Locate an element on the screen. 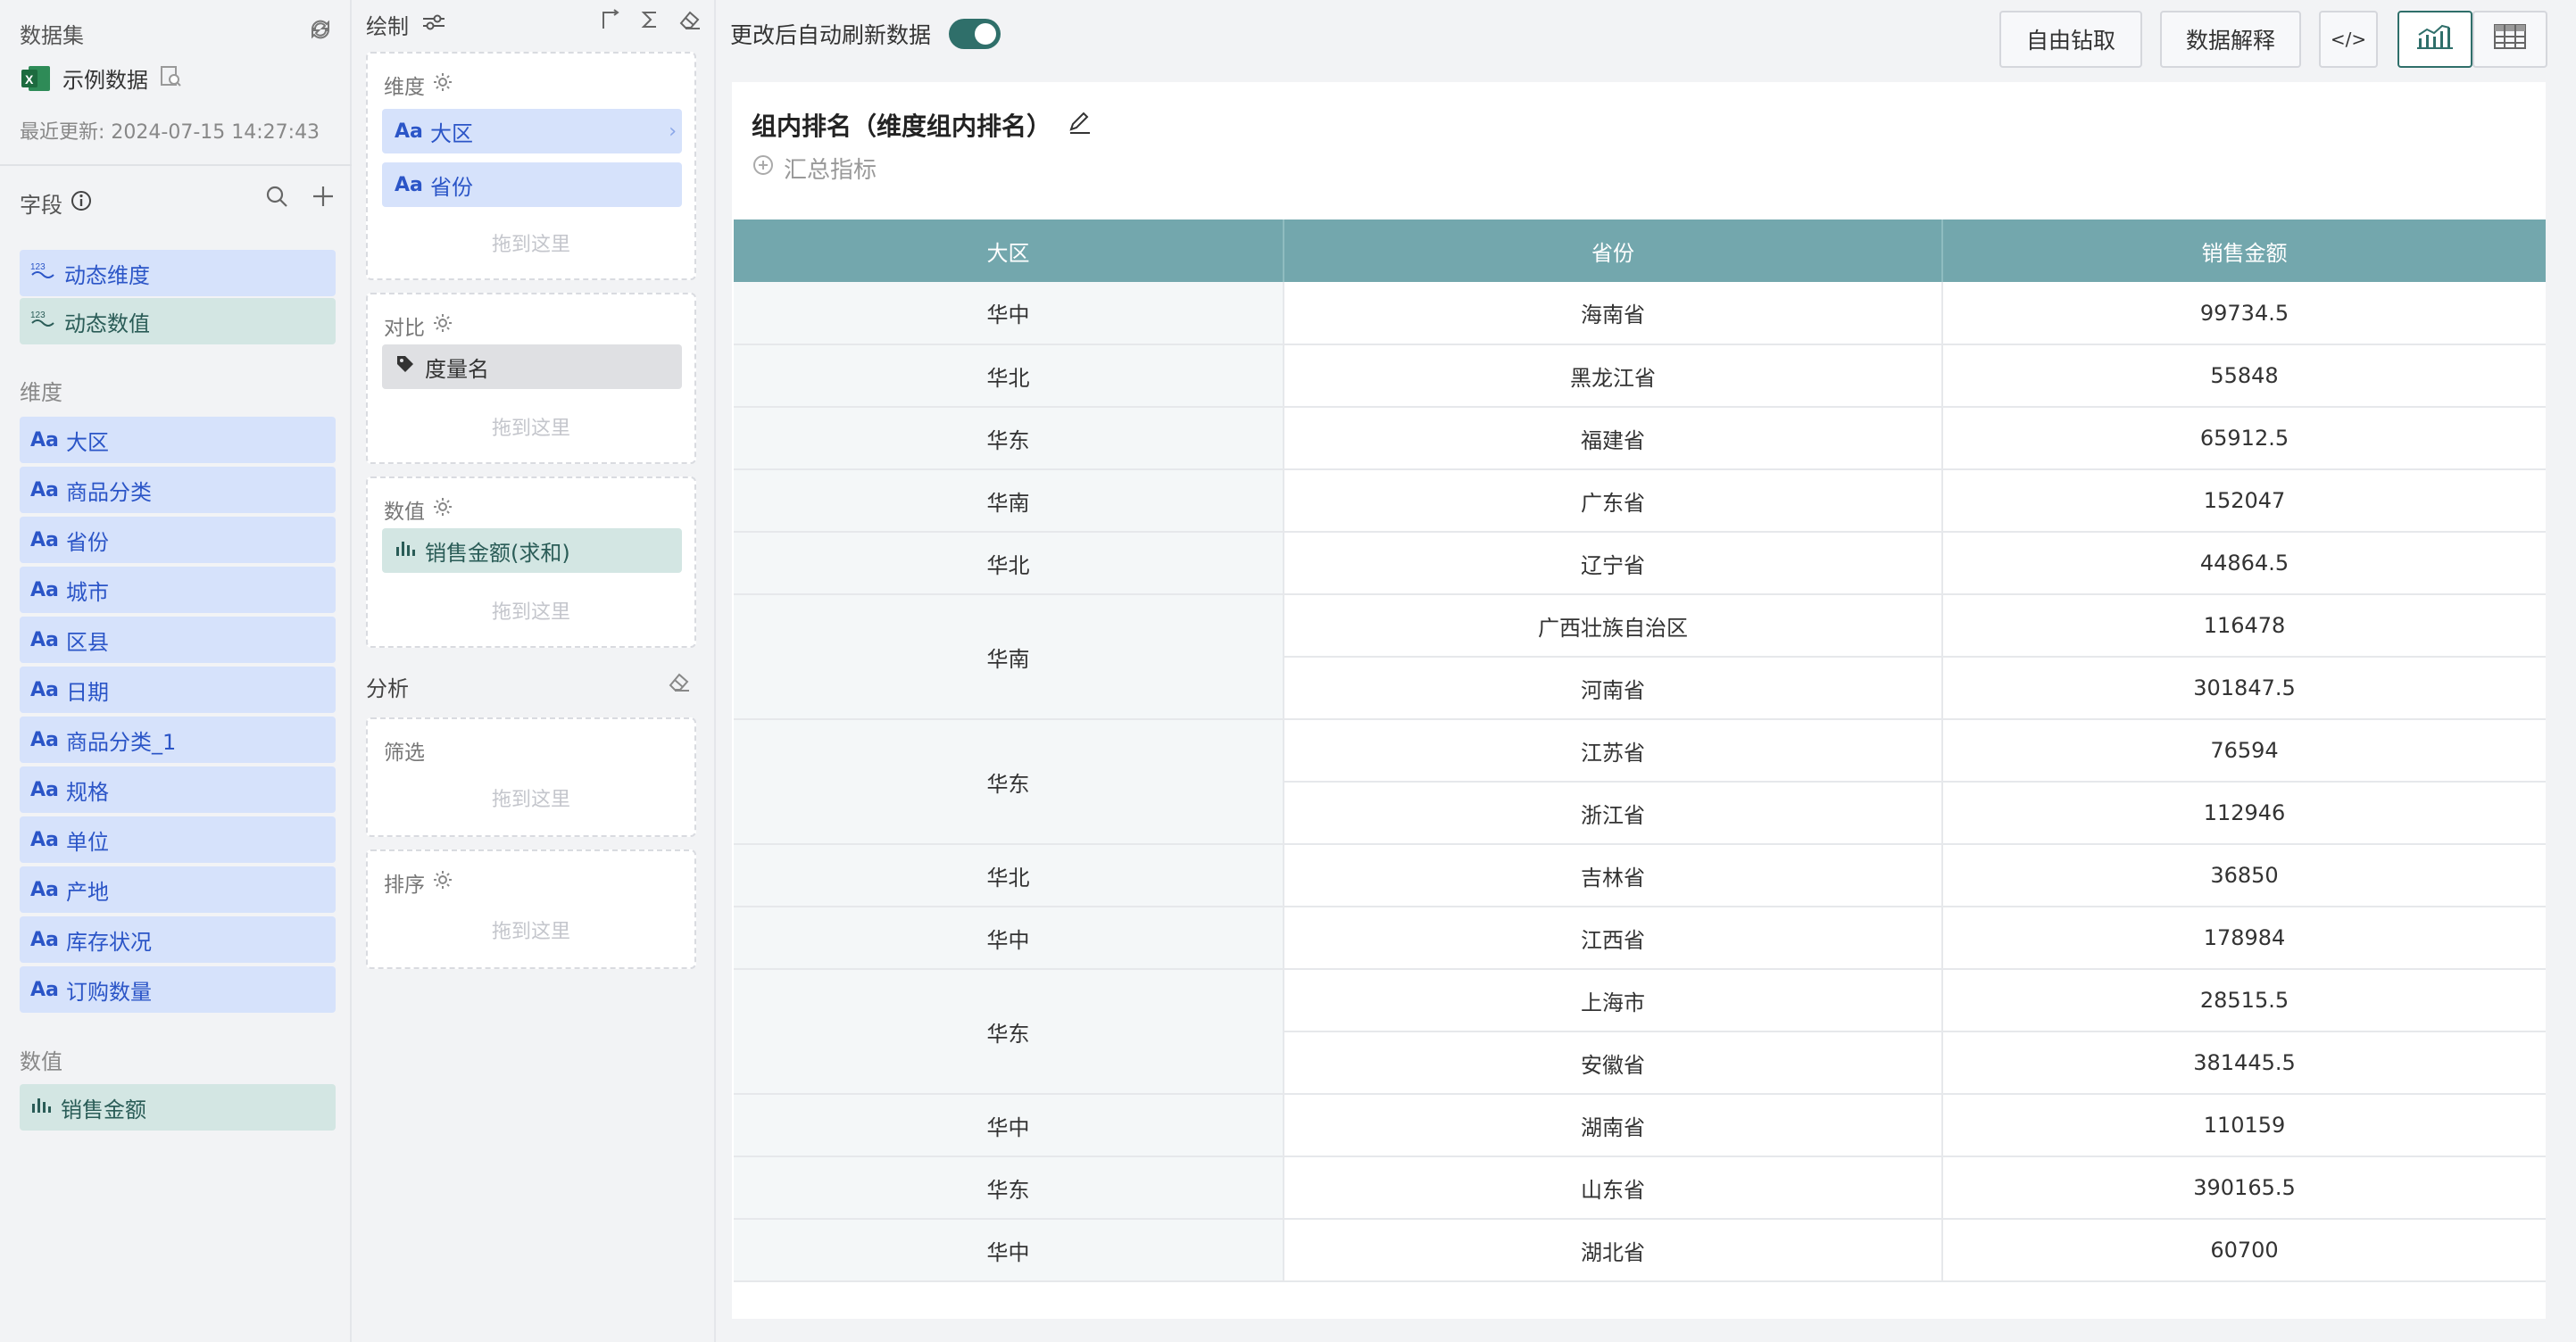 The image size is (2576, 1342). summary-metric-button: 汇总指标 is located at coordinates (814, 168).